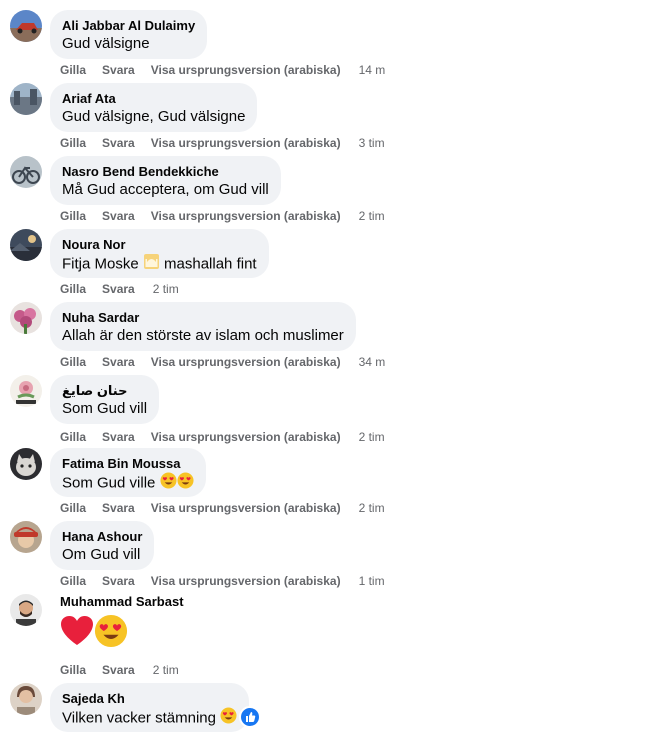  What do you see at coordinates (105, 408) in the screenshot?
I see `comment-text: Som Gud vill` at bounding box center [105, 408].